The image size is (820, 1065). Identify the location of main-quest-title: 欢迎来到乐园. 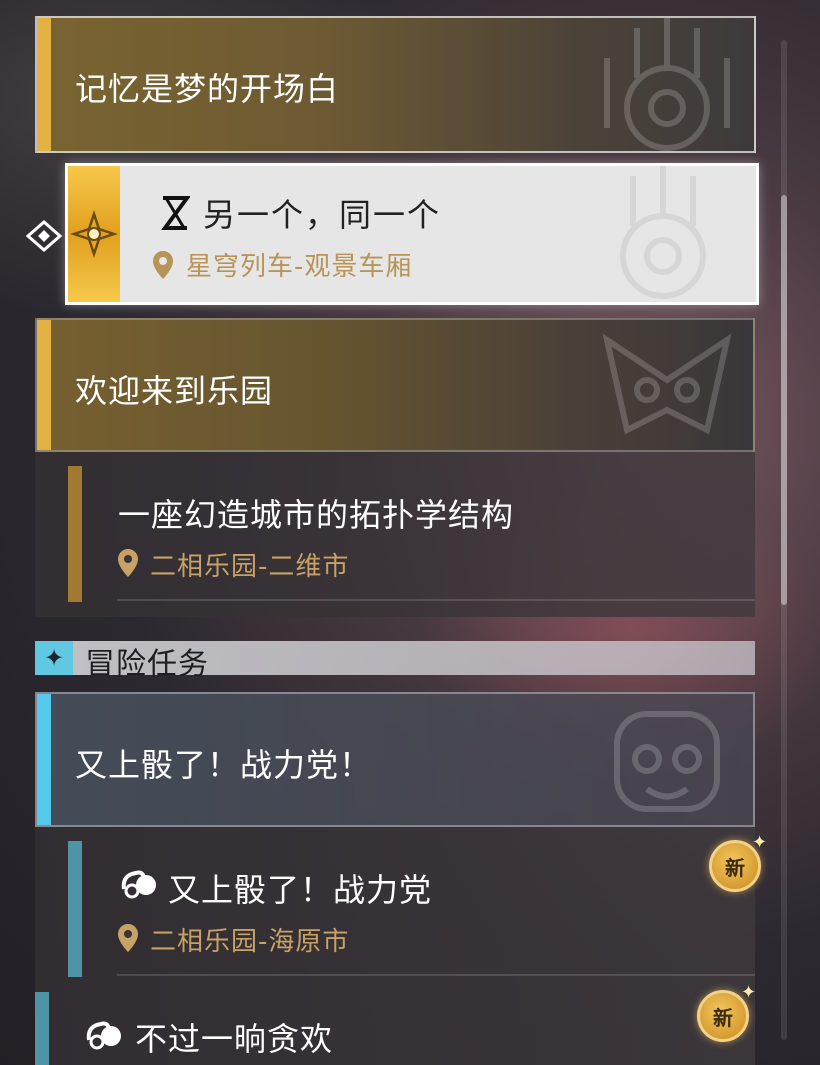
(174, 391).